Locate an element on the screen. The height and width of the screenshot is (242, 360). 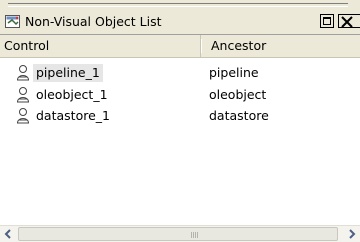
ancestor-name: datastore is located at coordinates (239, 115).